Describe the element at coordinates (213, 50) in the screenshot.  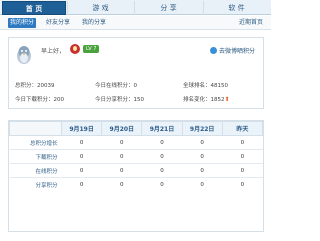
I see `weibo-icon` at that location.